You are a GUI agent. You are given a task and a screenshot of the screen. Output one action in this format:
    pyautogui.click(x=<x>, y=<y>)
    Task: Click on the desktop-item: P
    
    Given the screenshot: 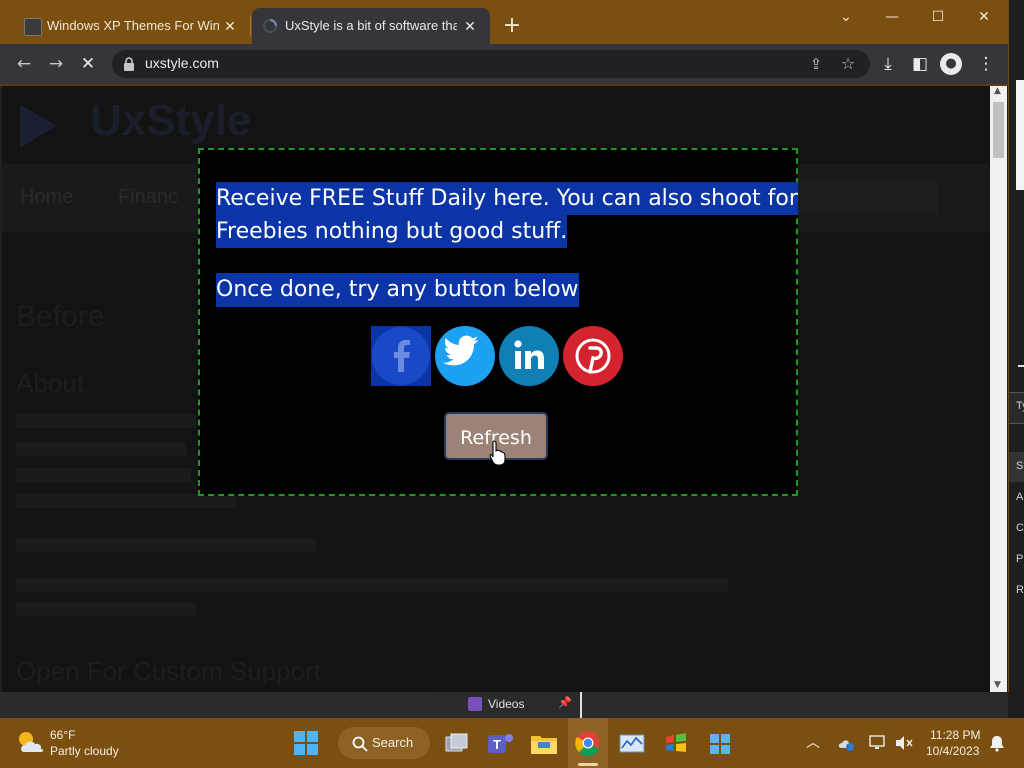 What is the action you would take?
    pyautogui.click(x=1020, y=559)
    